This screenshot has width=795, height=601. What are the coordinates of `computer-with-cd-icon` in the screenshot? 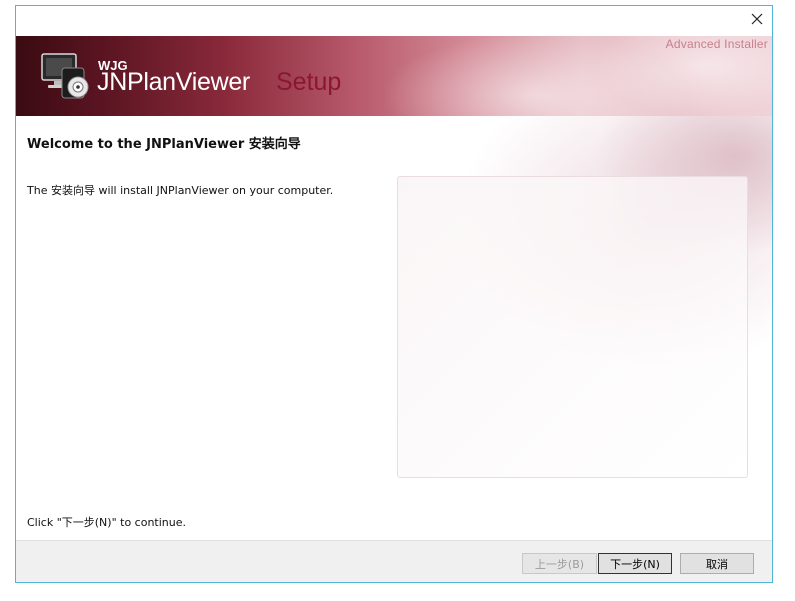 It's located at (66, 76).